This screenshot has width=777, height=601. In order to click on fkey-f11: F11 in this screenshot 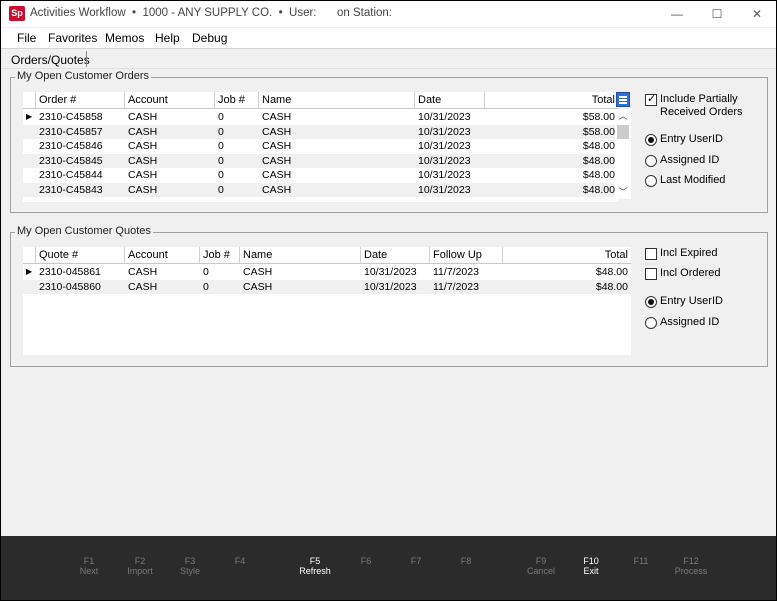, I will do `click(641, 561)`.